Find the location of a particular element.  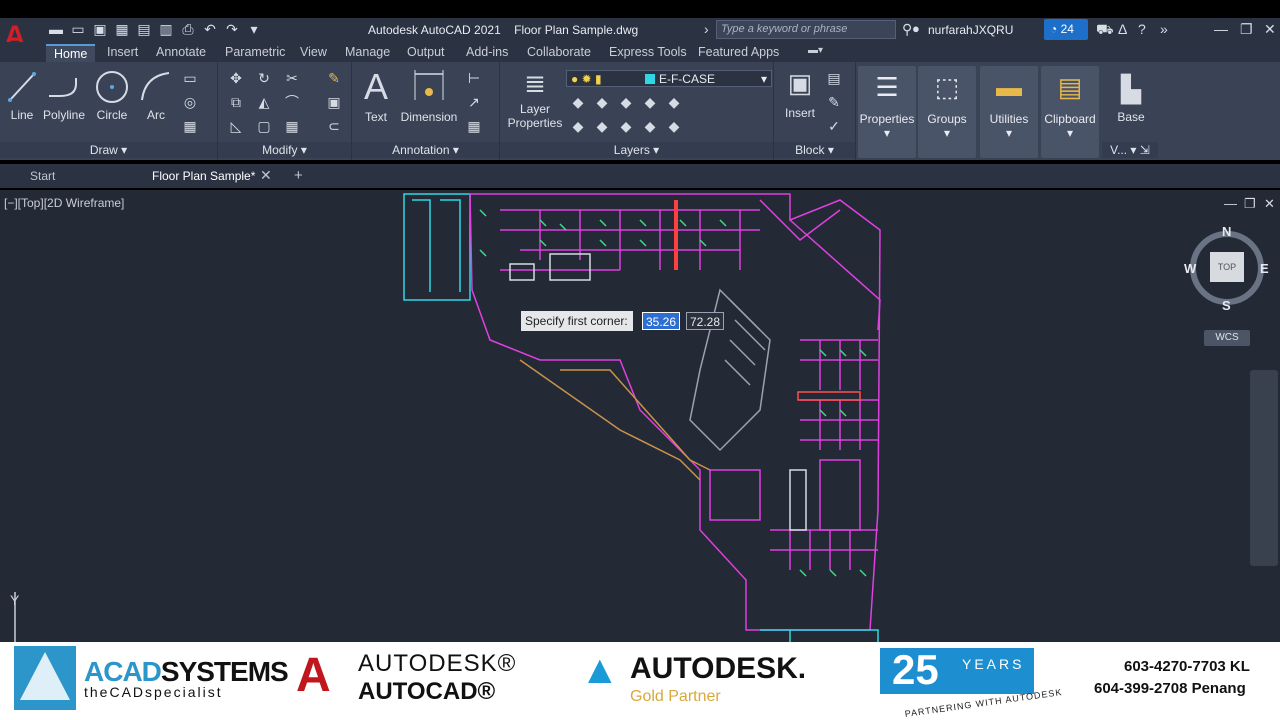

new-file-icon: ▬ is located at coordinates (56, 29).